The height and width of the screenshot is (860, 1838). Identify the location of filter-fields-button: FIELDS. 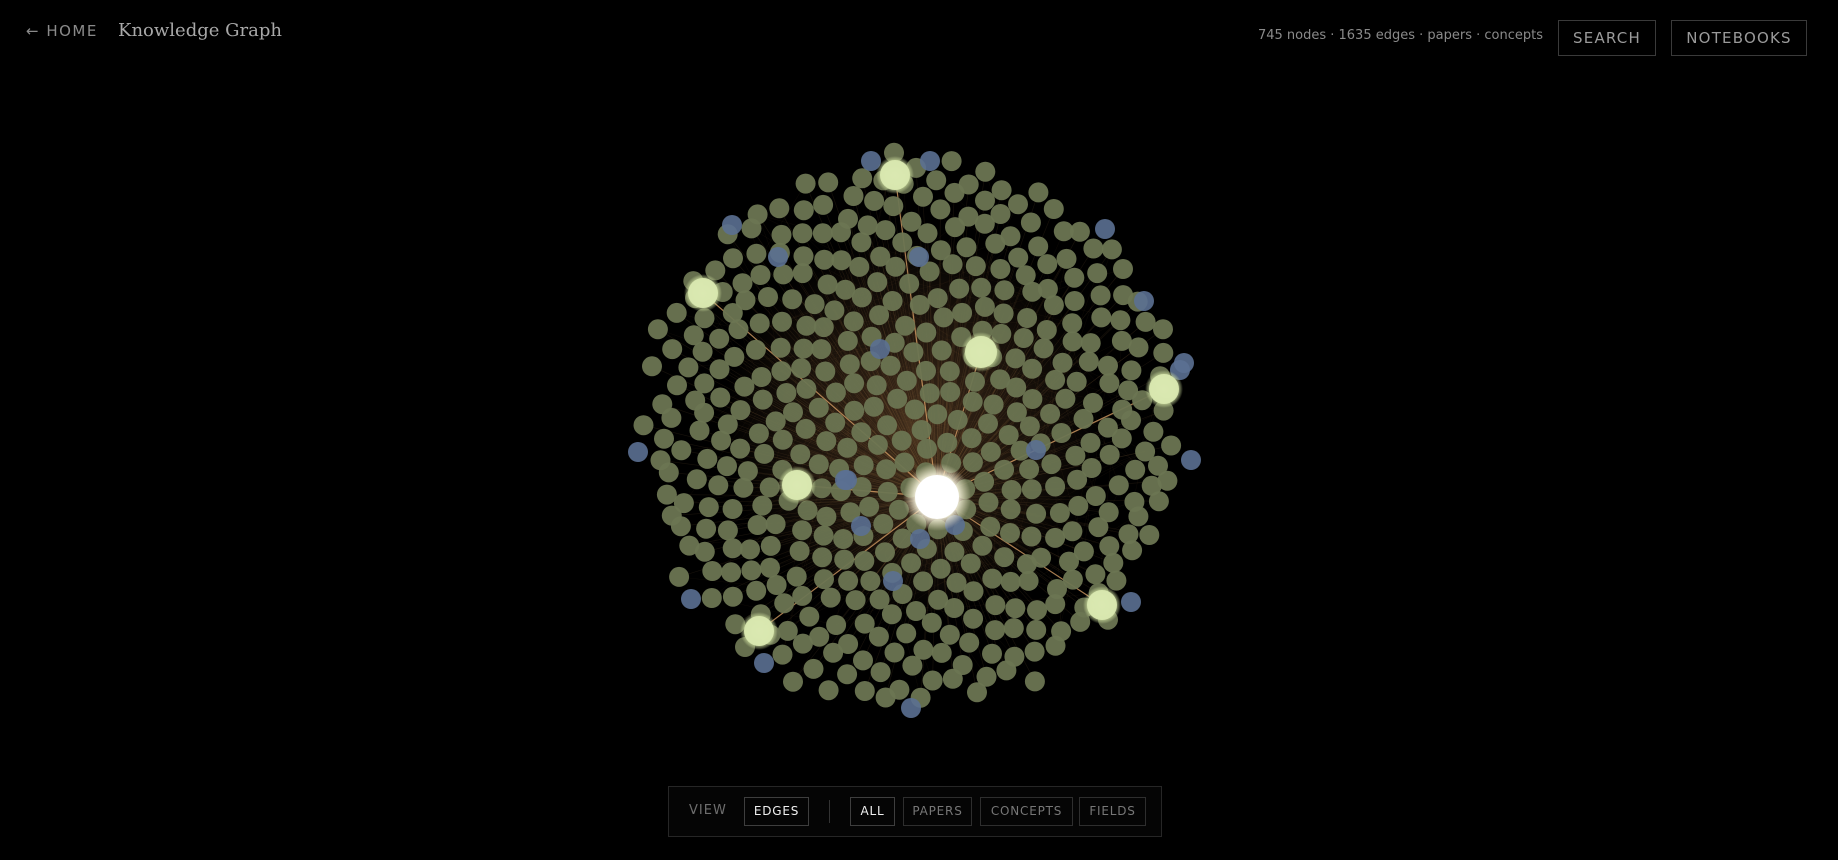
(1112, 811).